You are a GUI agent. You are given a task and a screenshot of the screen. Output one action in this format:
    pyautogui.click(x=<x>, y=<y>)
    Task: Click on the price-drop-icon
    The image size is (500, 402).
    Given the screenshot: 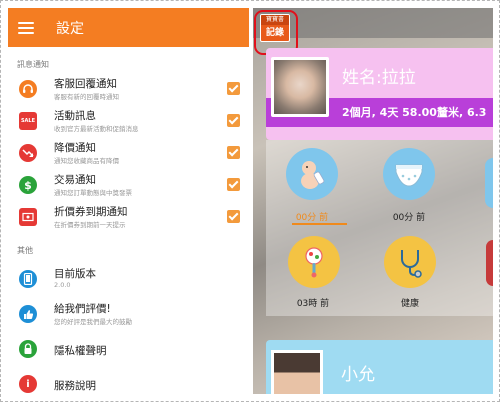 What is the action you would take?
    pyautogui.click(x=28, y=153)
    